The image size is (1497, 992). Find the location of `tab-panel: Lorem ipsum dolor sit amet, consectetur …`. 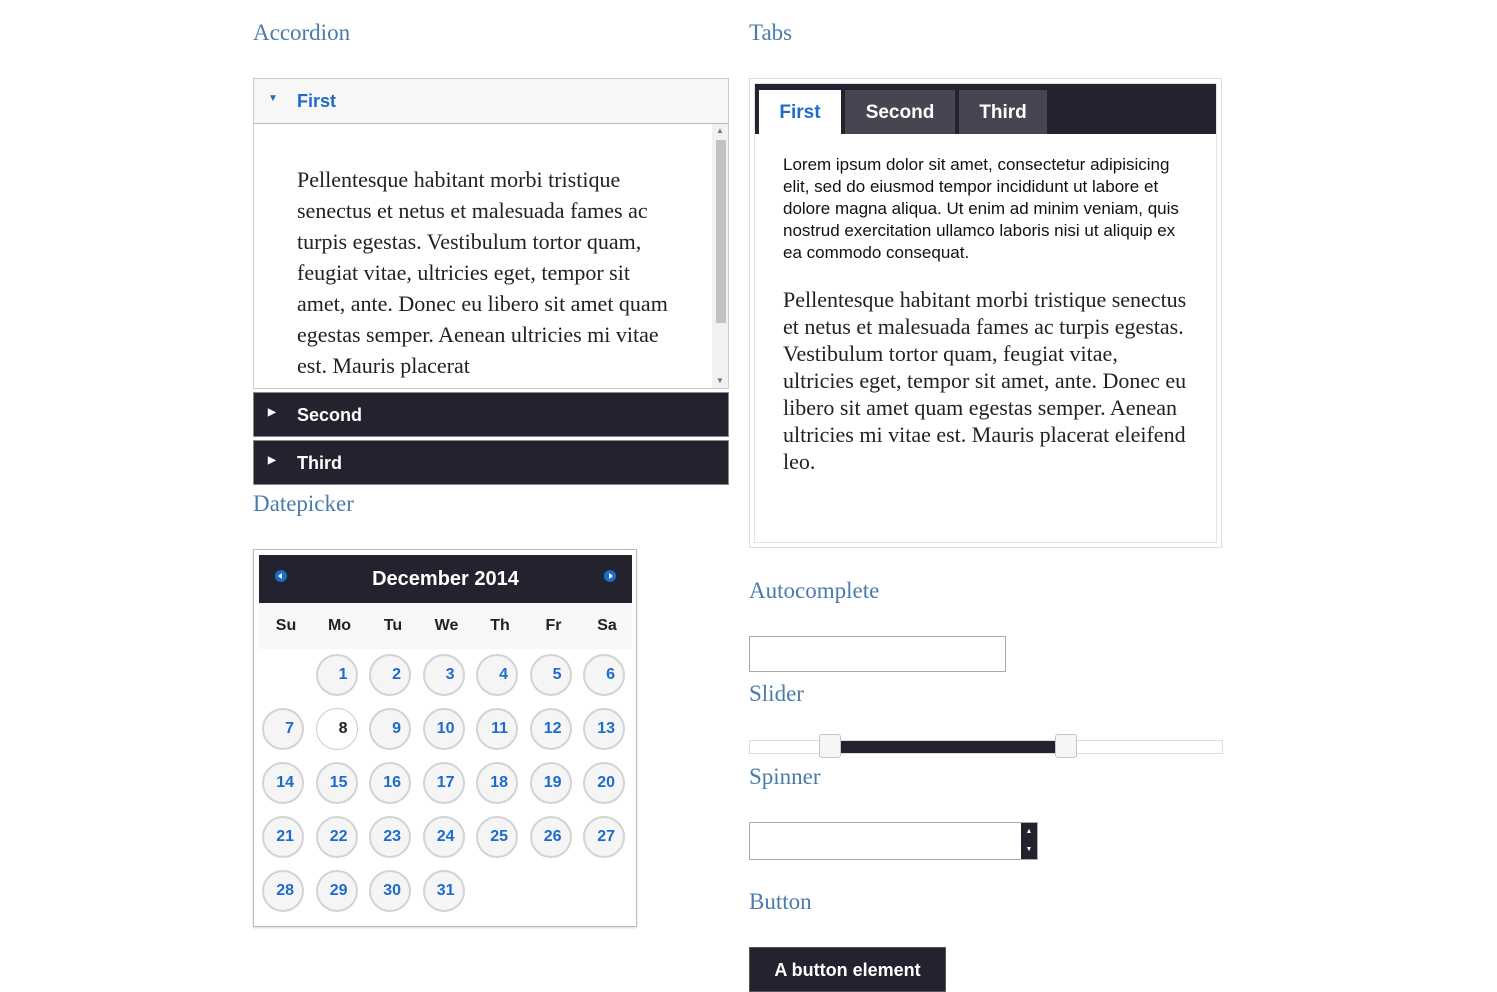

tab-panel: Lorem ipsum dolor sit amet, consectetur … is located at coordinates (988, 314).